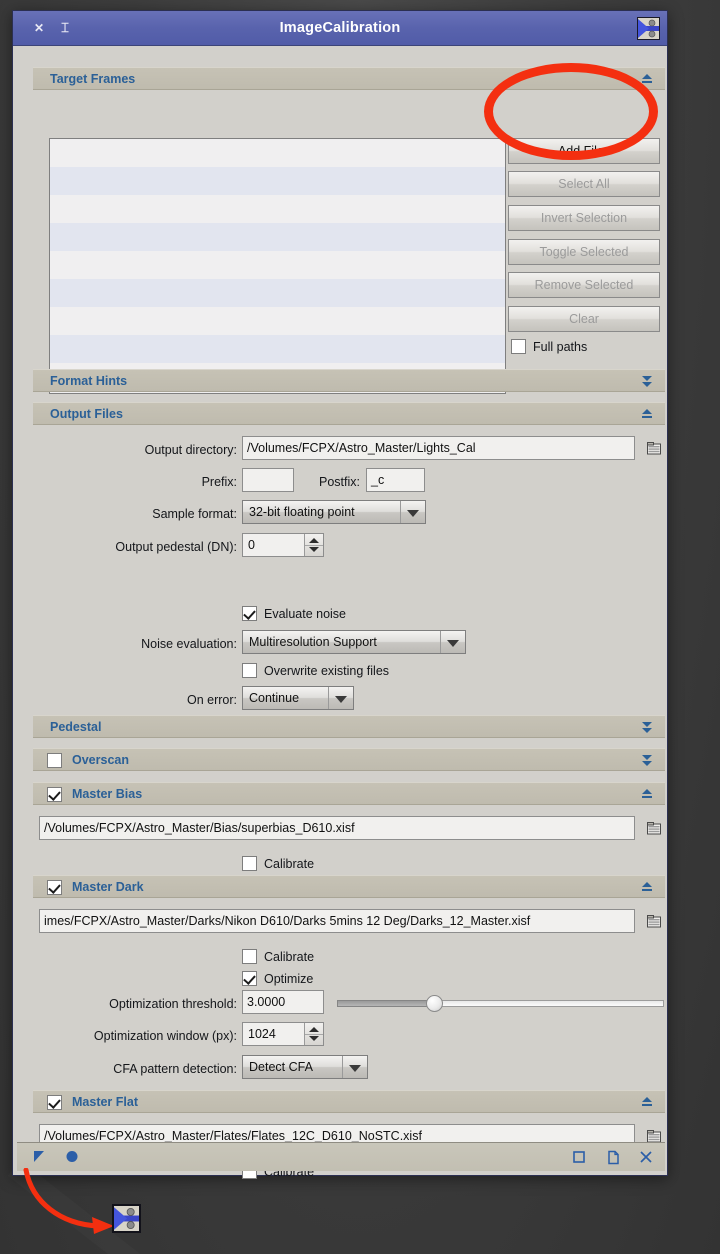 The height and width of the screenshot is (1254, 720). What do you see at coordinates (349, 759) in the screenshot?
I see `section-header-overscan: Overscan` at bounding box center [349, 759].